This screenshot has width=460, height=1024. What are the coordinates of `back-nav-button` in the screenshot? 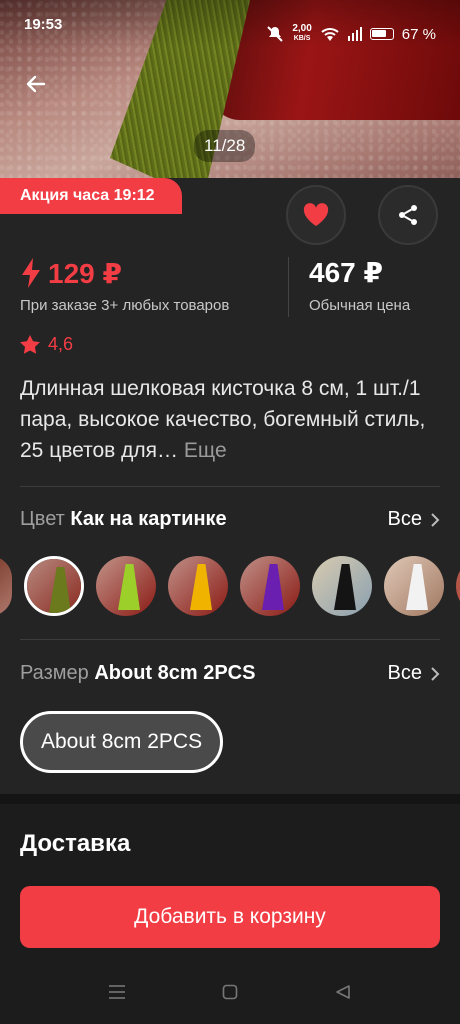 It's located at (343, 992).